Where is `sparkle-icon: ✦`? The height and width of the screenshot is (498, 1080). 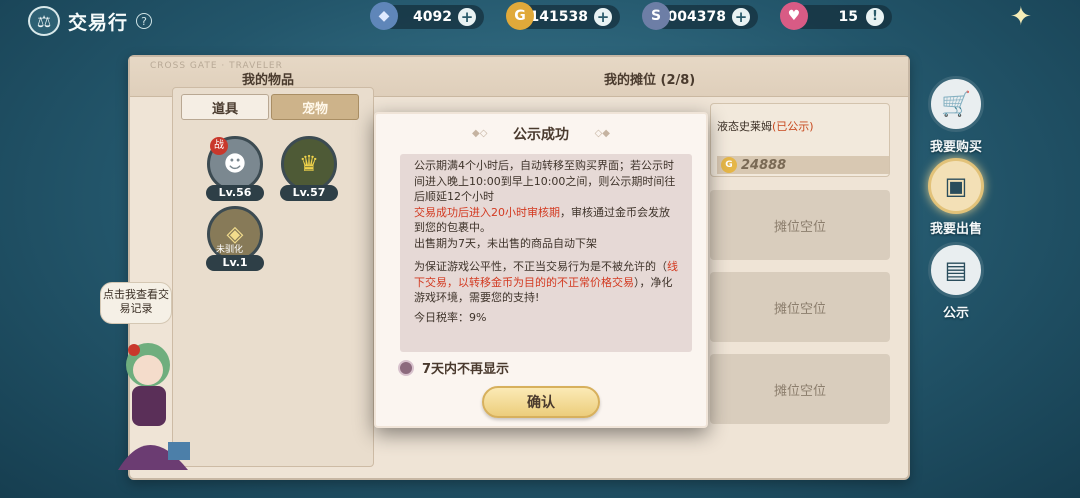
sparkle-icon: ✦ is located at coordinates (1025, 17).